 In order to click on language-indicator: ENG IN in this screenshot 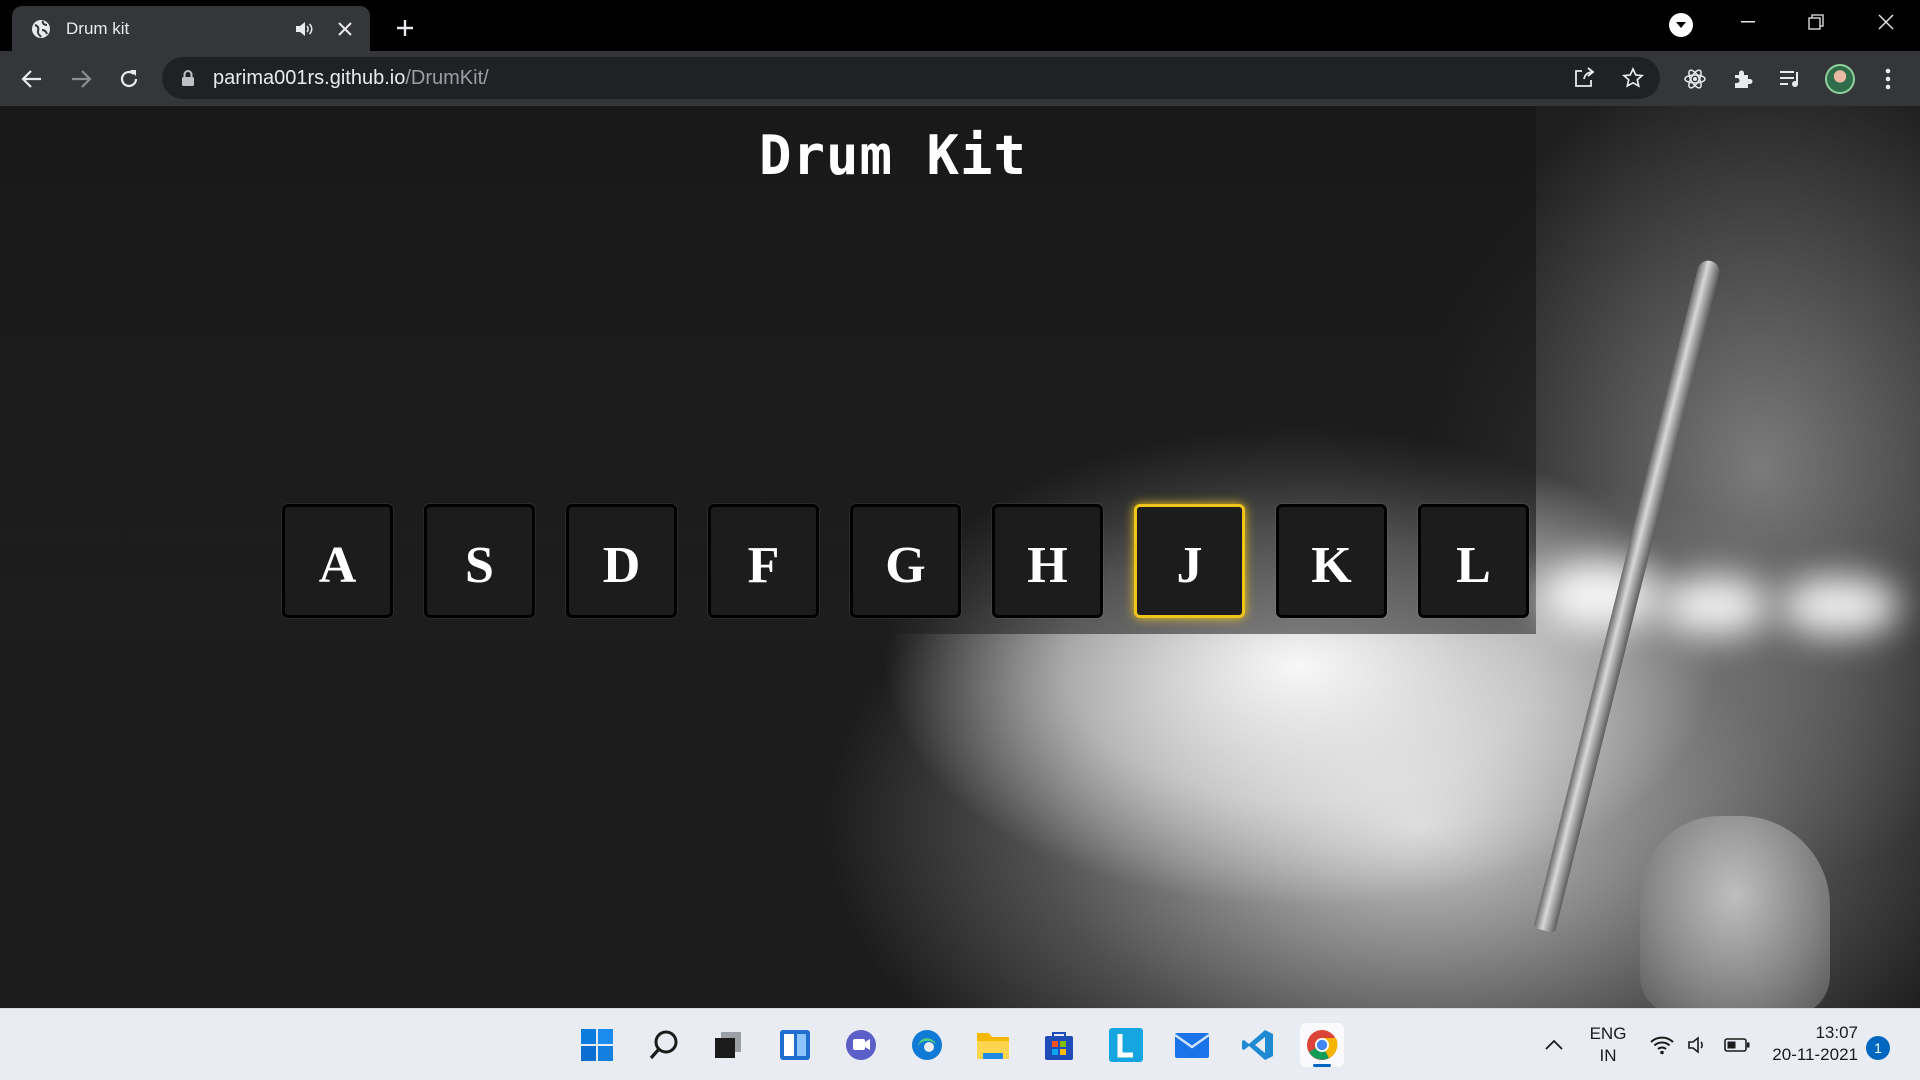, I will do `click(1608, 1045)`.